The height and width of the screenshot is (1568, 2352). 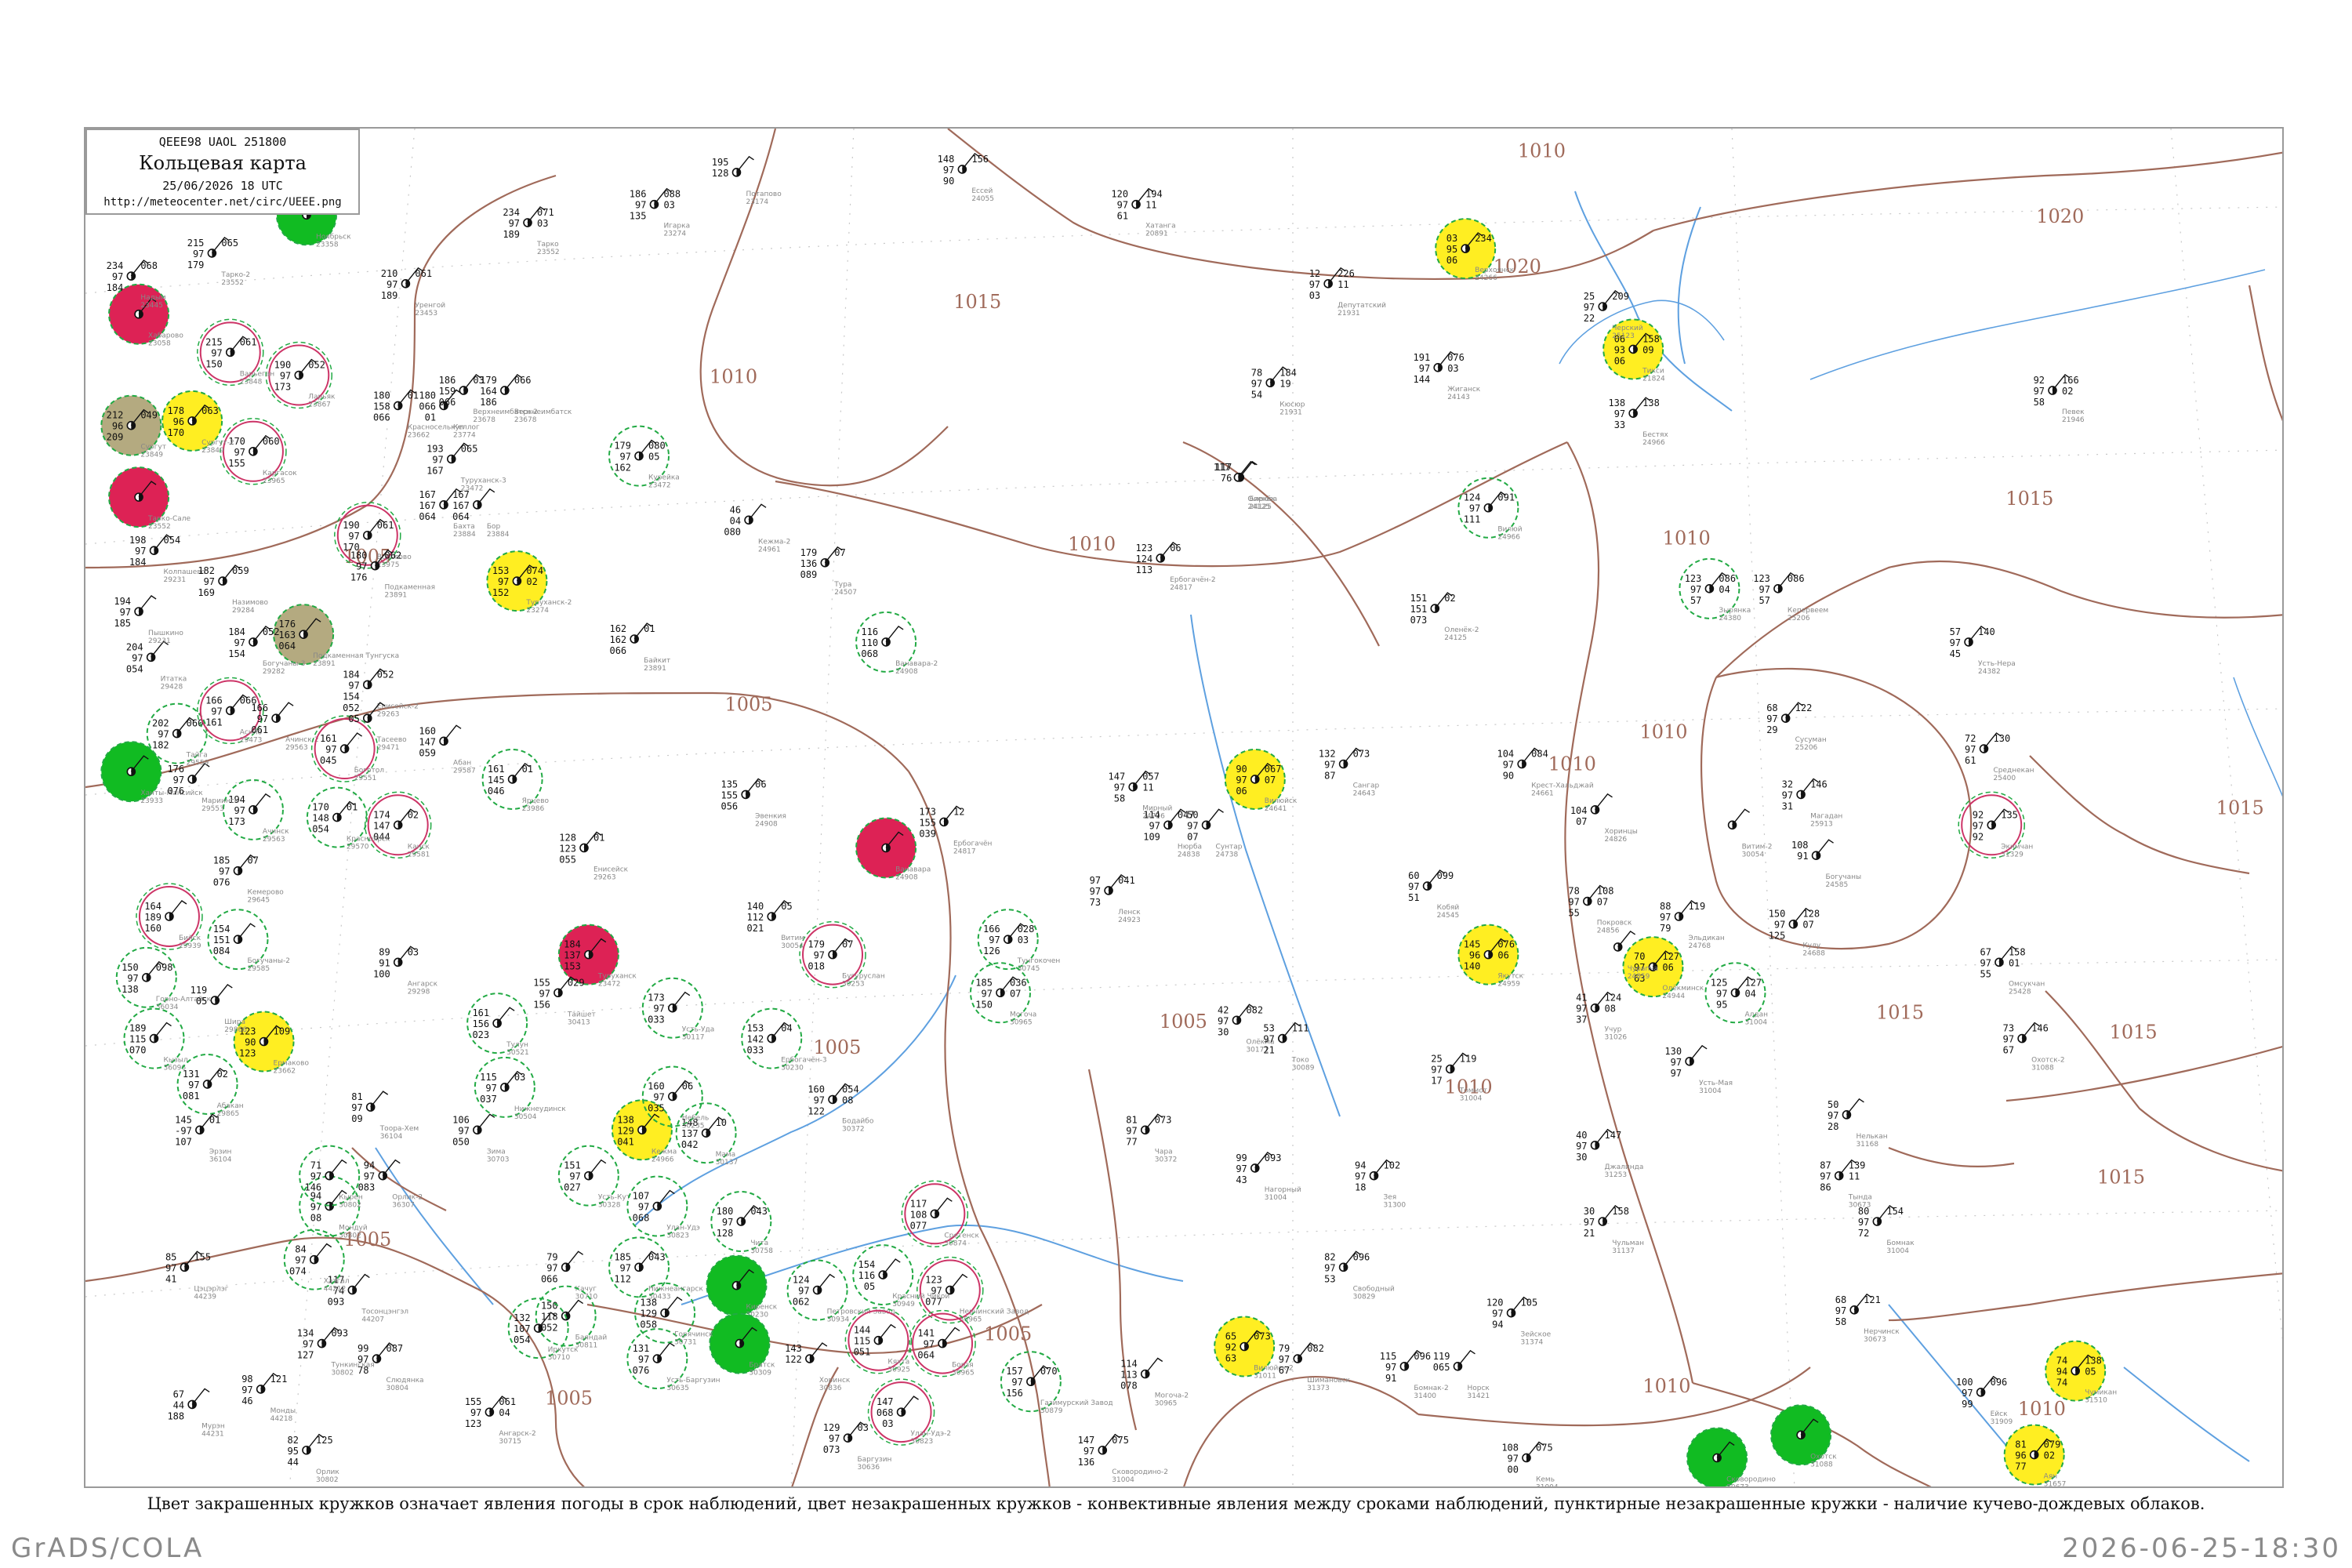 I want to click on weather-station: 18697135 08803 Игарка23274, so click(x=660, y=212).